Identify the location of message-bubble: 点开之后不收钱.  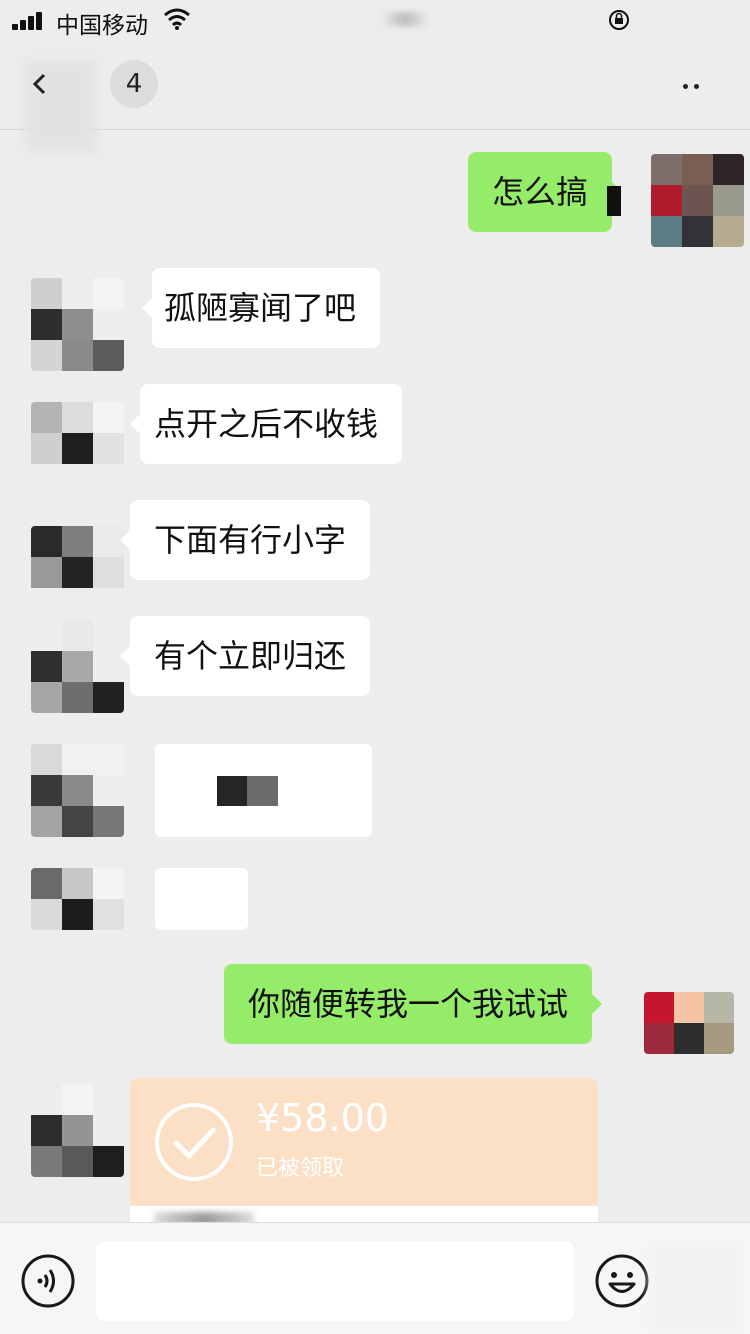
(266, 424).